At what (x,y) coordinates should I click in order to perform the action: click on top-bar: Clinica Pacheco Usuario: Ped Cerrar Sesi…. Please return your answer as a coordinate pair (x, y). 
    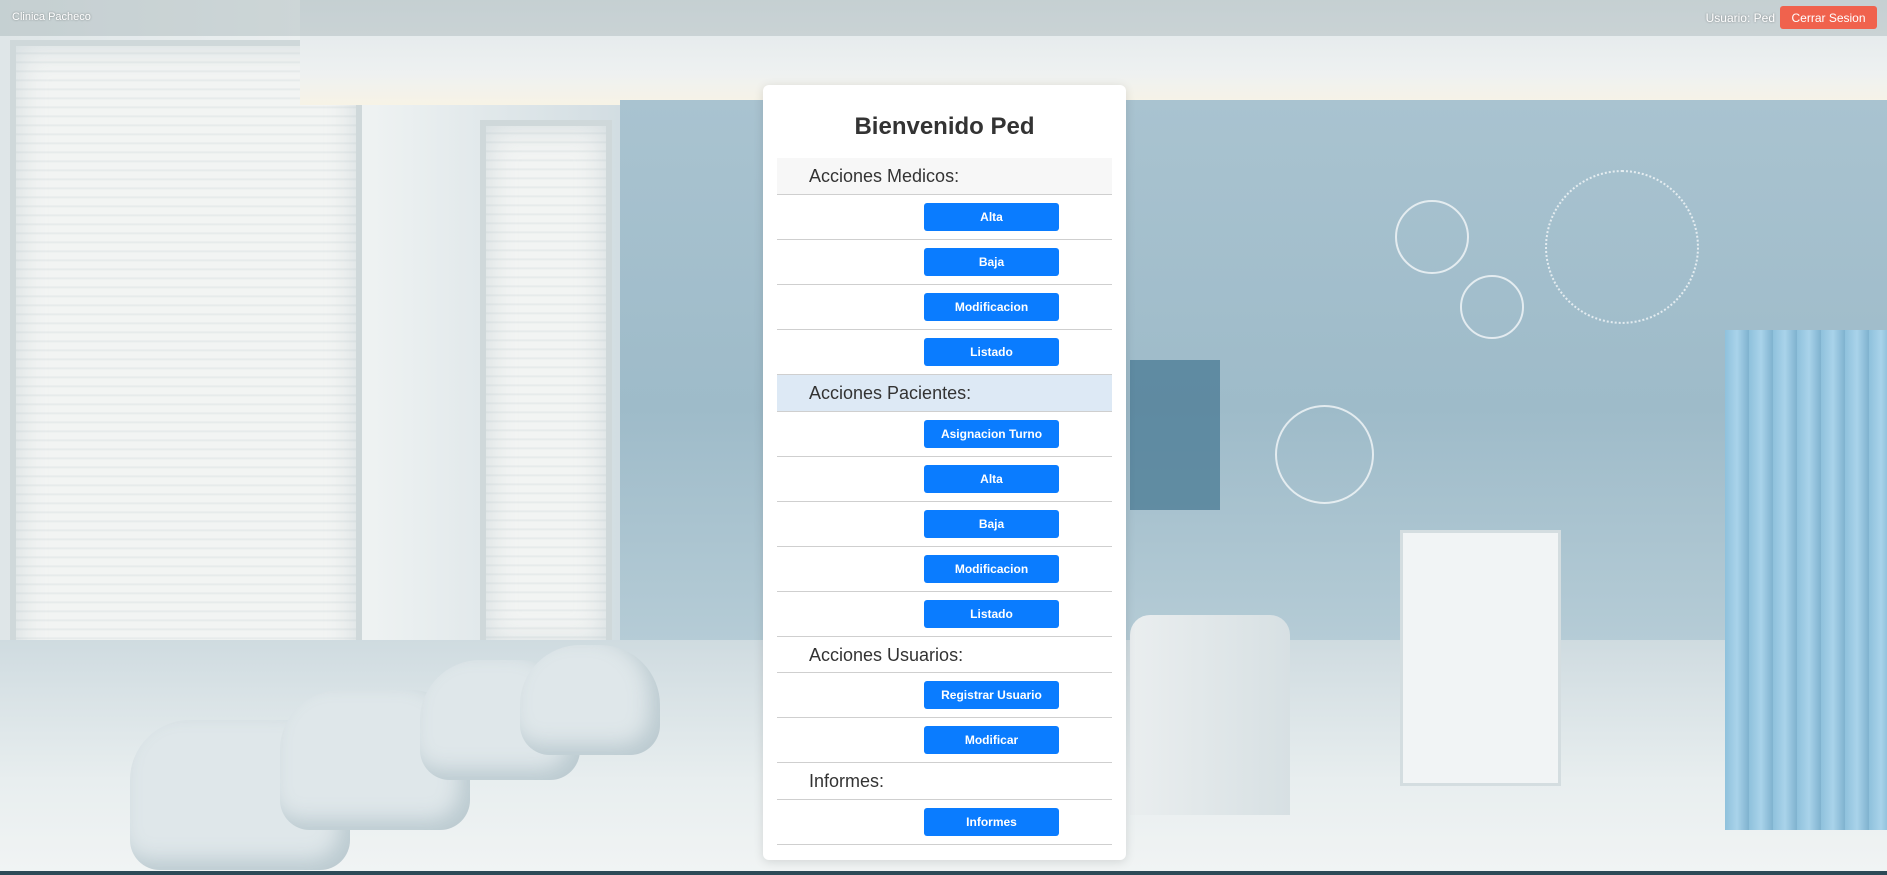
    Looking at the image, I should click on (943, 18).